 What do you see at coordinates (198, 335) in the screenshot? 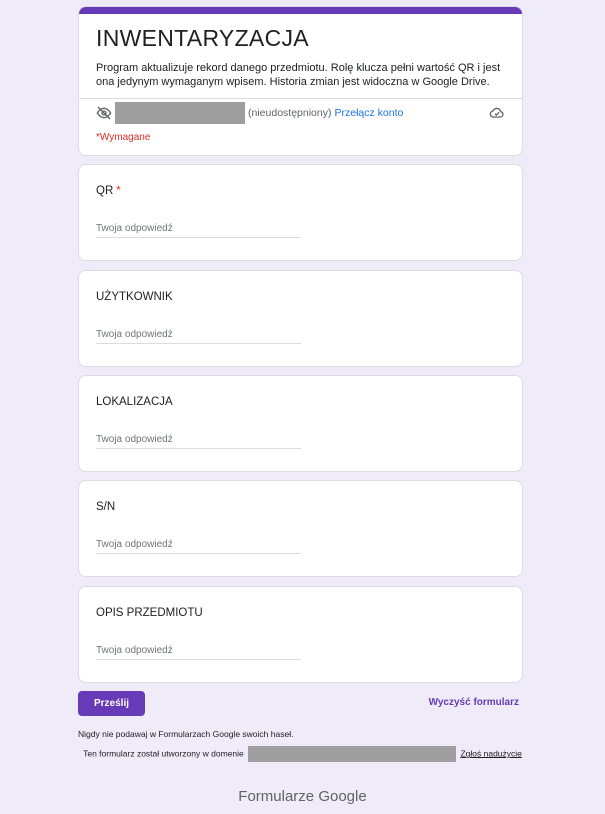
I see `user-input` at bounding box center [198, 335].